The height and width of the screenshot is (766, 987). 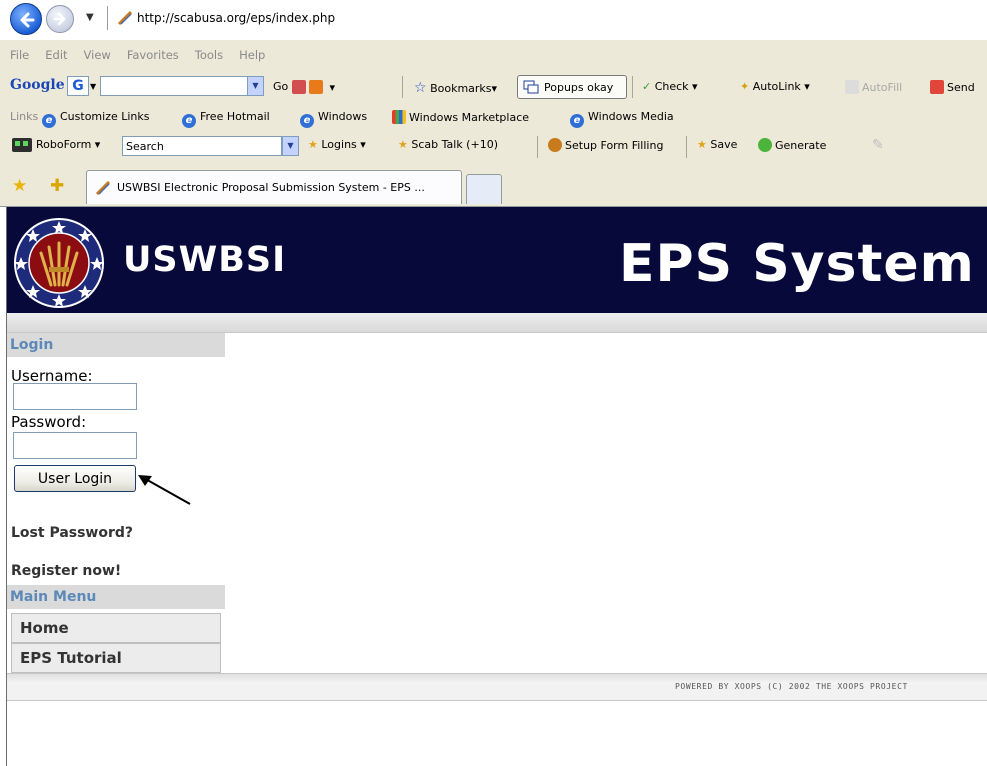 I want to click on generate-label: Generate, so click(x=801, y=145).